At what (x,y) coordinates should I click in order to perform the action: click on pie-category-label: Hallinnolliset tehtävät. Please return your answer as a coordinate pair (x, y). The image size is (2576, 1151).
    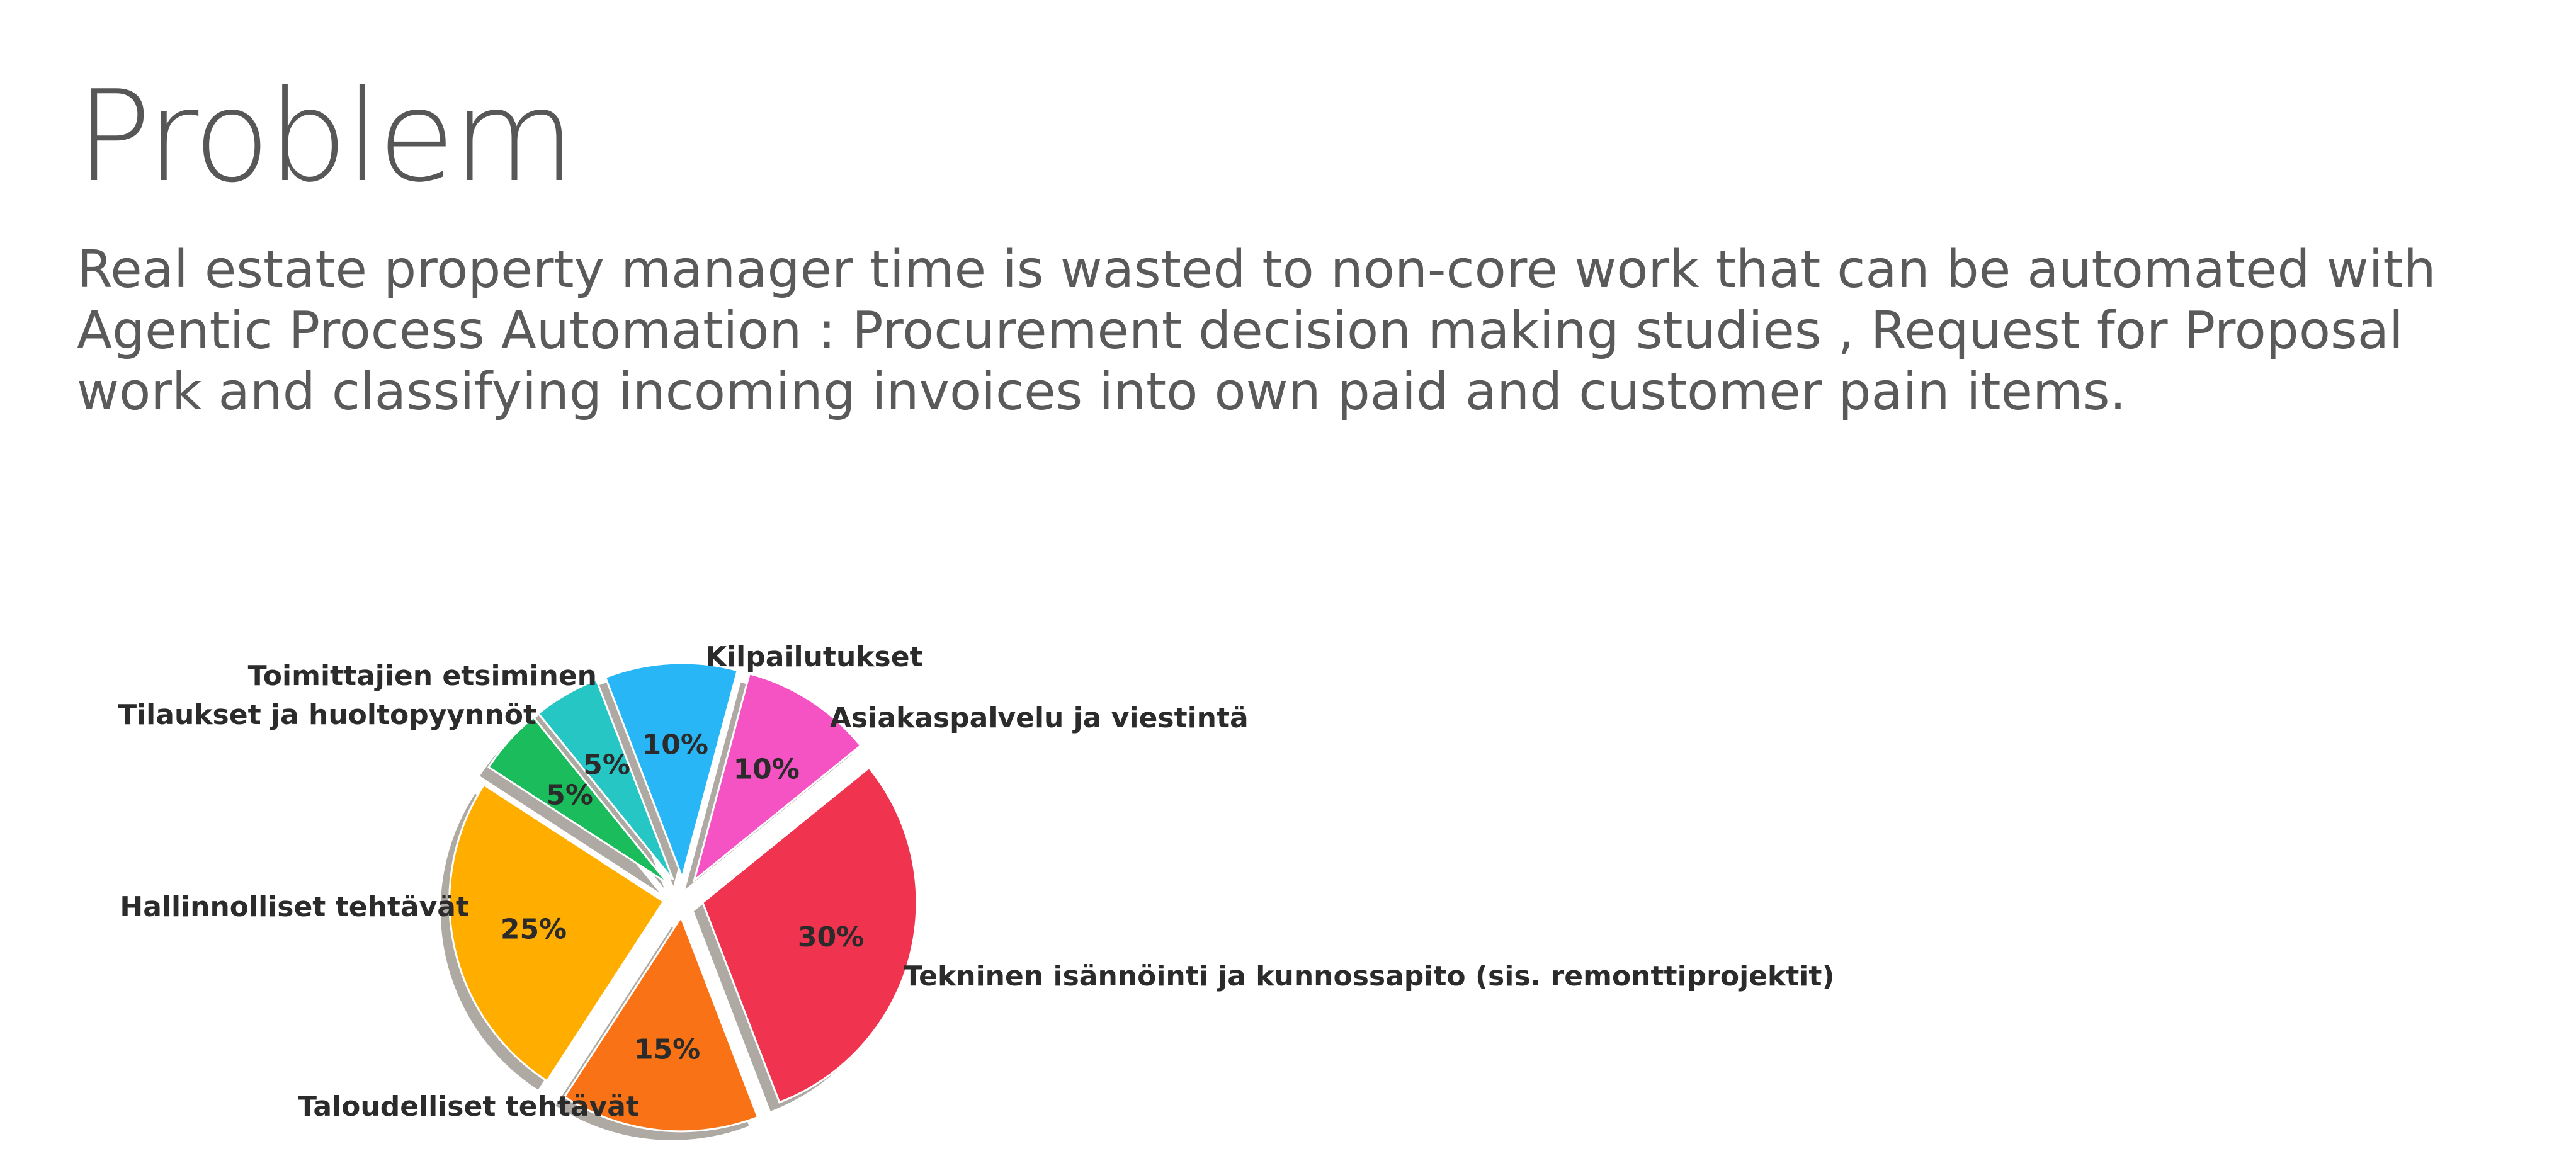
    Looking at the image, I should click on (294, 907).